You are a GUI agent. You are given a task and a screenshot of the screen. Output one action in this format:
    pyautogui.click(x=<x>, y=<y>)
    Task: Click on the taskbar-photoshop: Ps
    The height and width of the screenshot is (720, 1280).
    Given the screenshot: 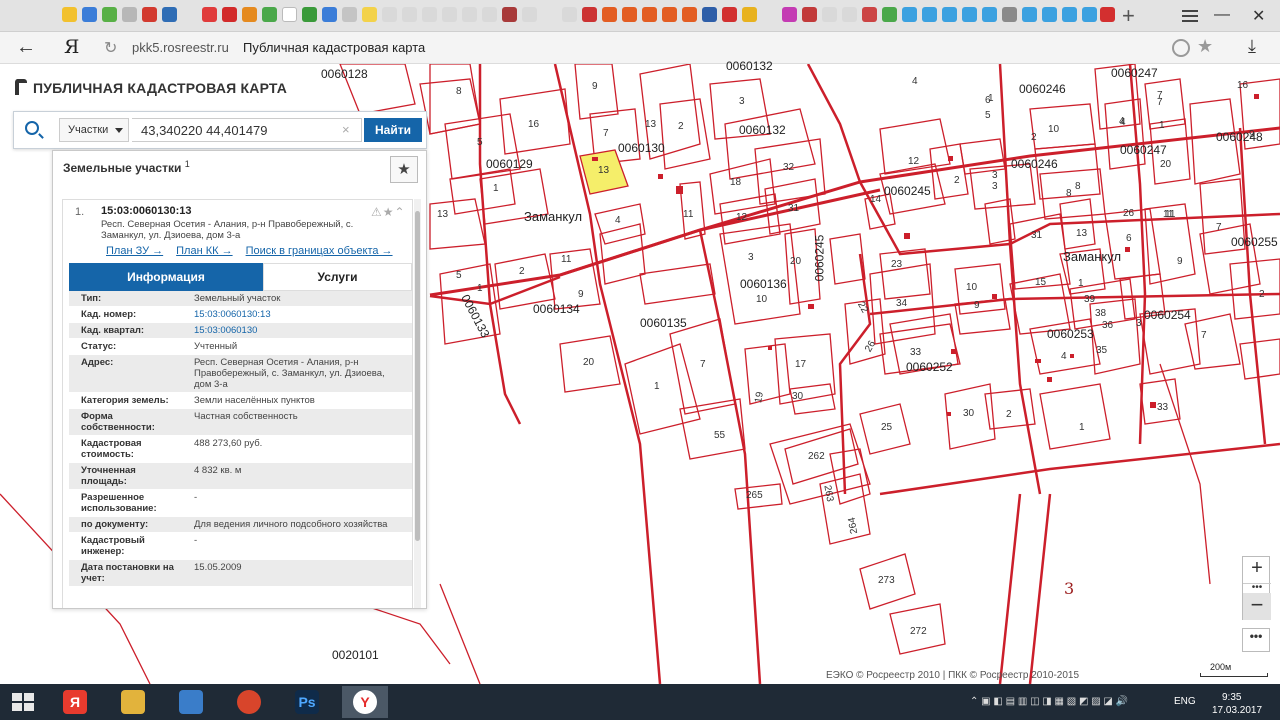 What is the action you would take?
    pyautogui.click(x=307, y=702)
    